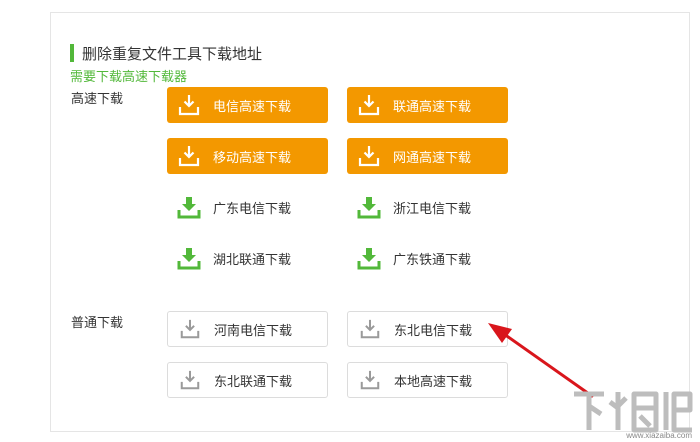  What do you see at coordinates (541, 360) in the screenshot?
I see `annotation-arrow` at bounding box center [541, 360].